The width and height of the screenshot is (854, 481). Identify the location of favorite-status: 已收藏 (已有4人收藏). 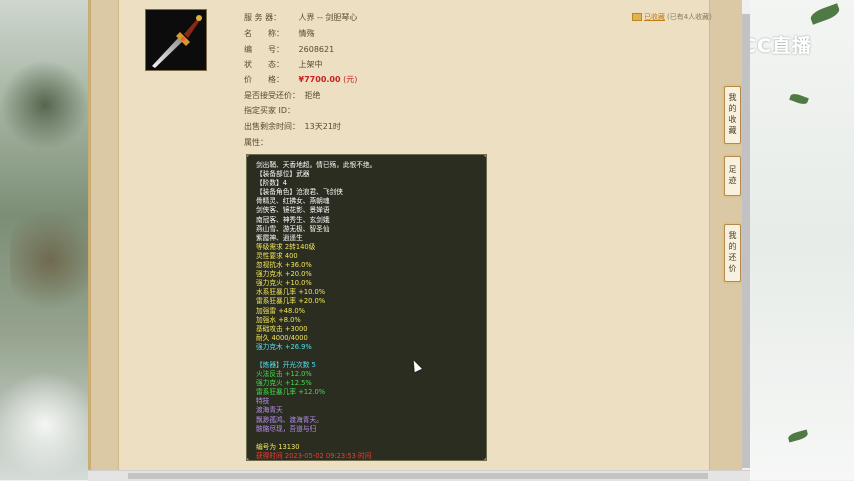
(672, 17).